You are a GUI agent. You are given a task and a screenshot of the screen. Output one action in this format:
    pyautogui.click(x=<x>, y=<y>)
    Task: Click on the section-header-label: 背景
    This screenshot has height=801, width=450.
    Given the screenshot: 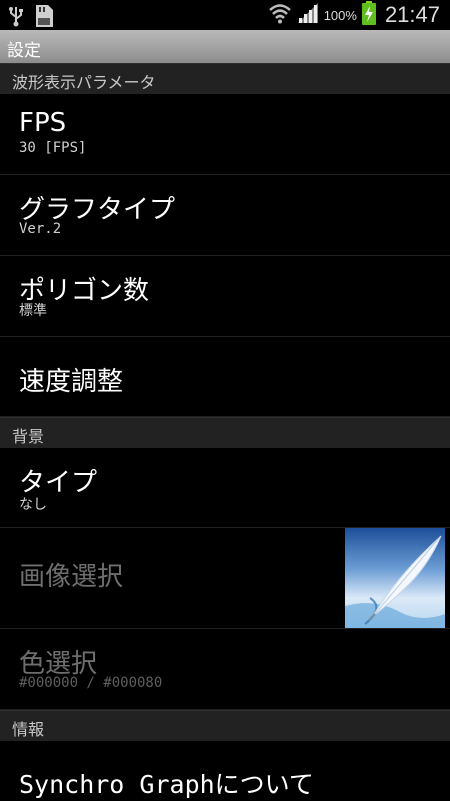 What is the action you would take?
    pyautogui.click(x=28, y=436)
    